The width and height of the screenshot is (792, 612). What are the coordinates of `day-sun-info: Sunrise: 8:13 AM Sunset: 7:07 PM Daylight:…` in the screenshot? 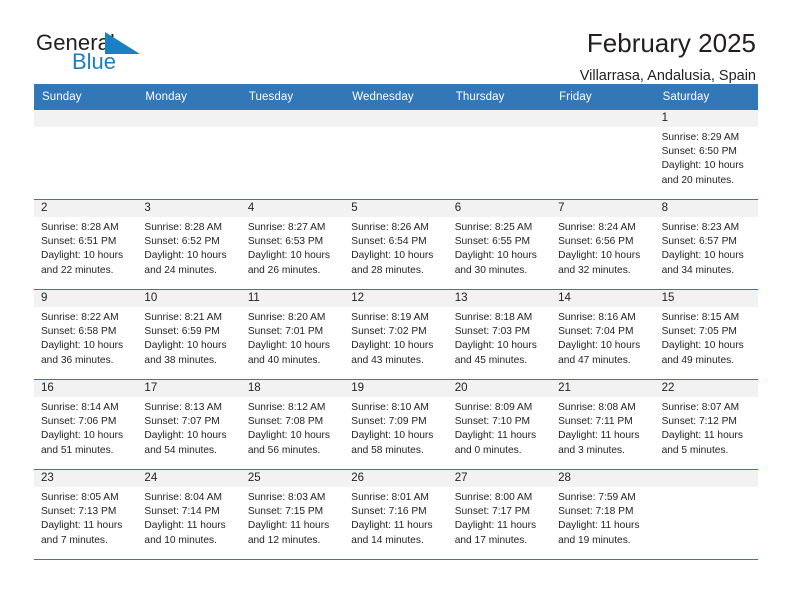 It's located at (188, 427).